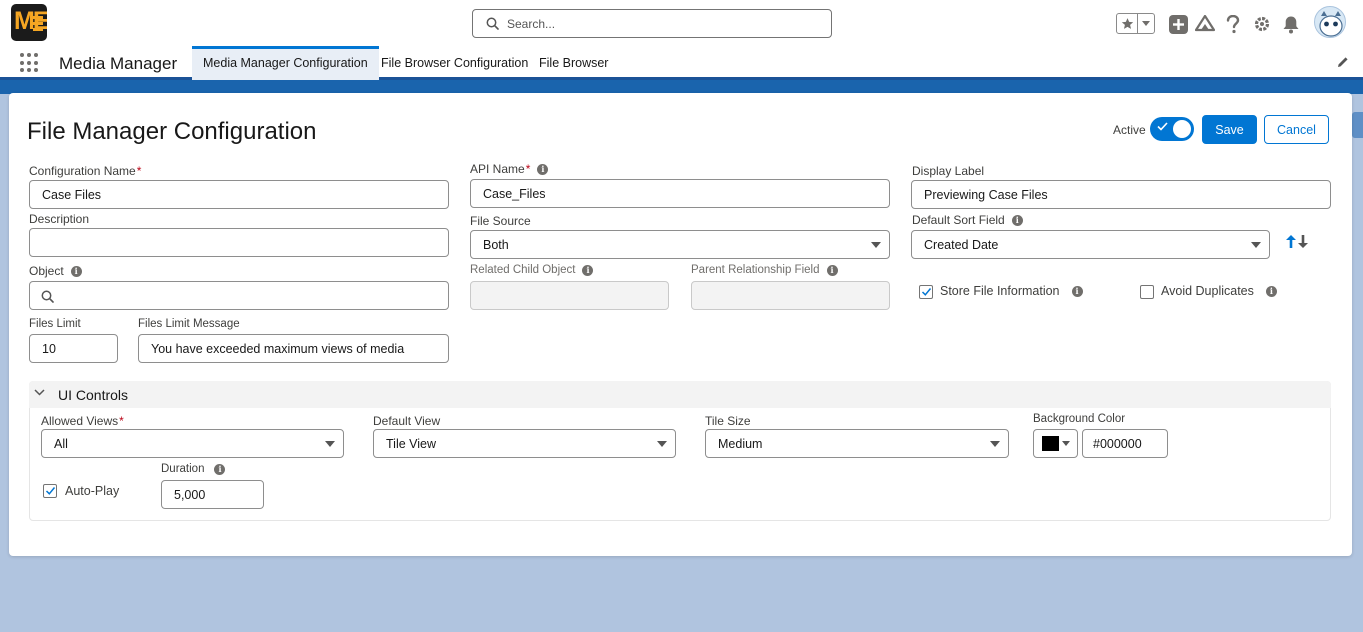 The height and width of the screenshot is (632, 1363). I want to click on display-label-input: Previewing Case Files, so click(1121, 194).